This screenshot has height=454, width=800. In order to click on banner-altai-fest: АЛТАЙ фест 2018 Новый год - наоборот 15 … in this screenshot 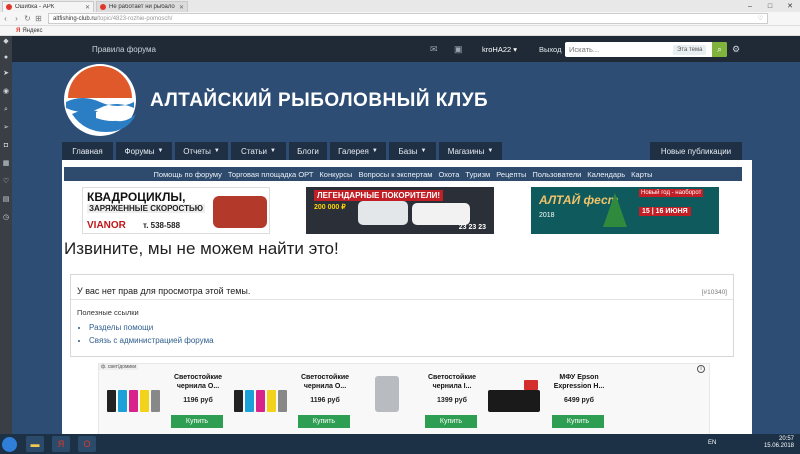, I will do `click(625, 210)`.